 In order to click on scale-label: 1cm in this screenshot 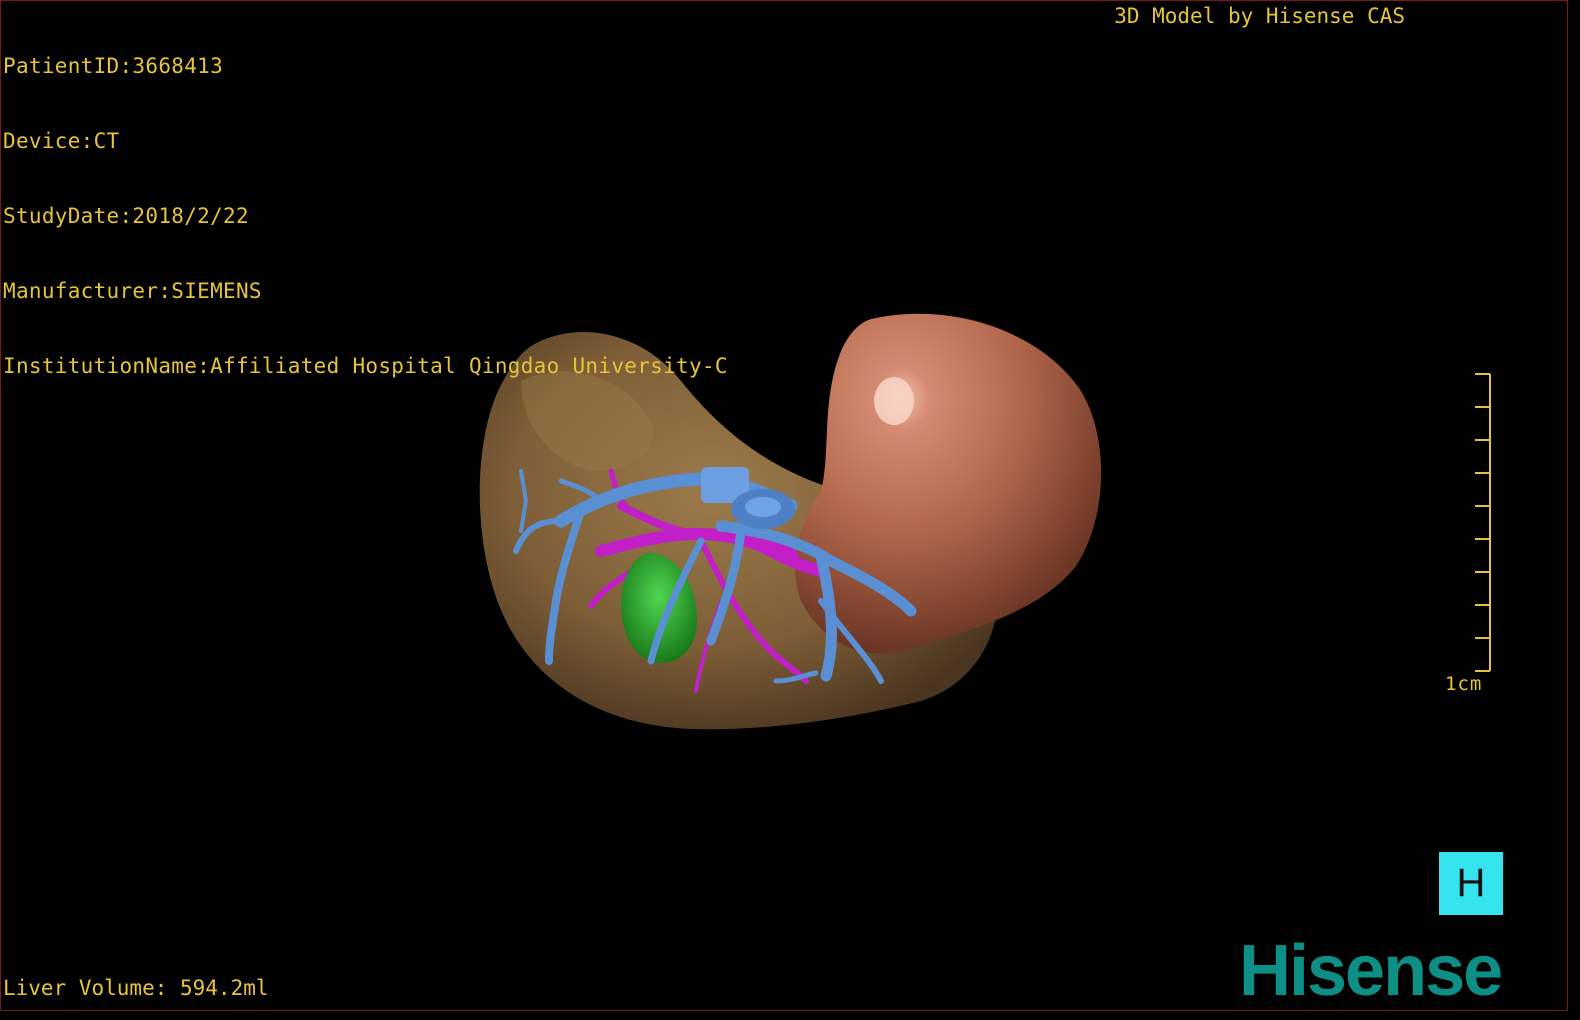, I will do `click(1464, 684)`.